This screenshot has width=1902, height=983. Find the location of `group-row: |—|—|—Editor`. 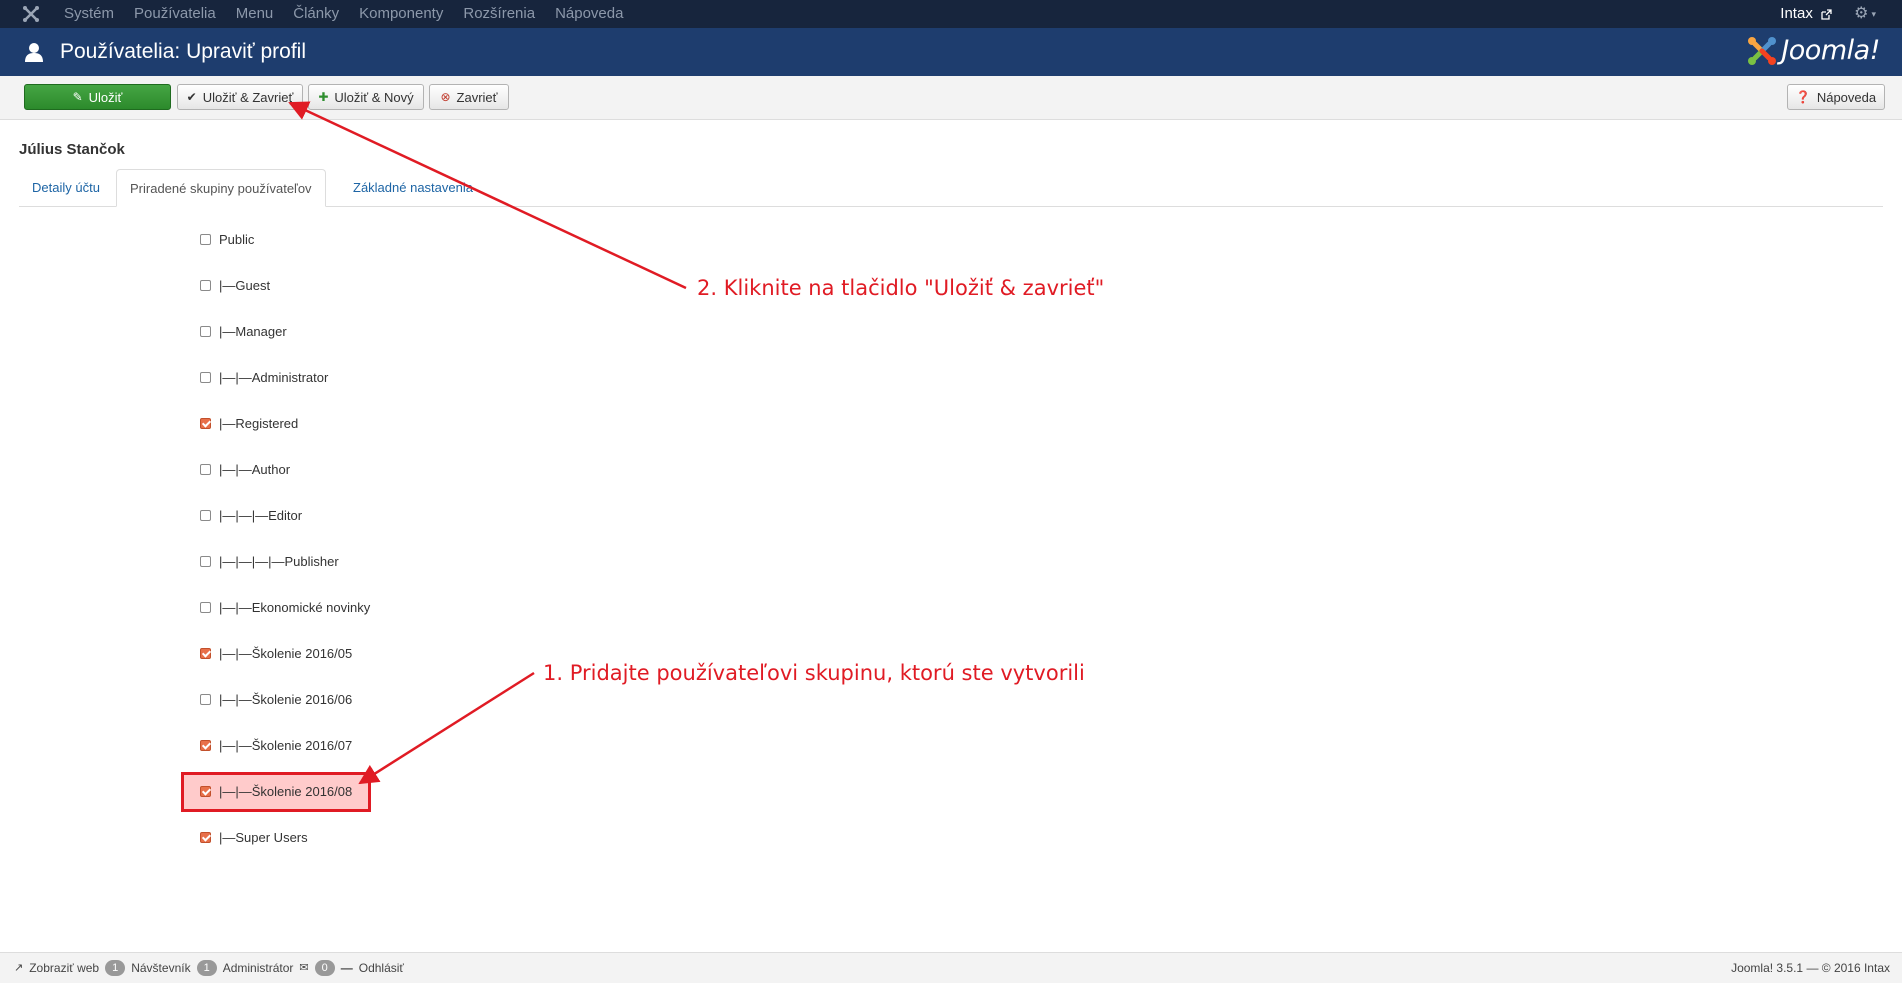

group-row: |—|—|—Editor is located at coordinates (251, 515).